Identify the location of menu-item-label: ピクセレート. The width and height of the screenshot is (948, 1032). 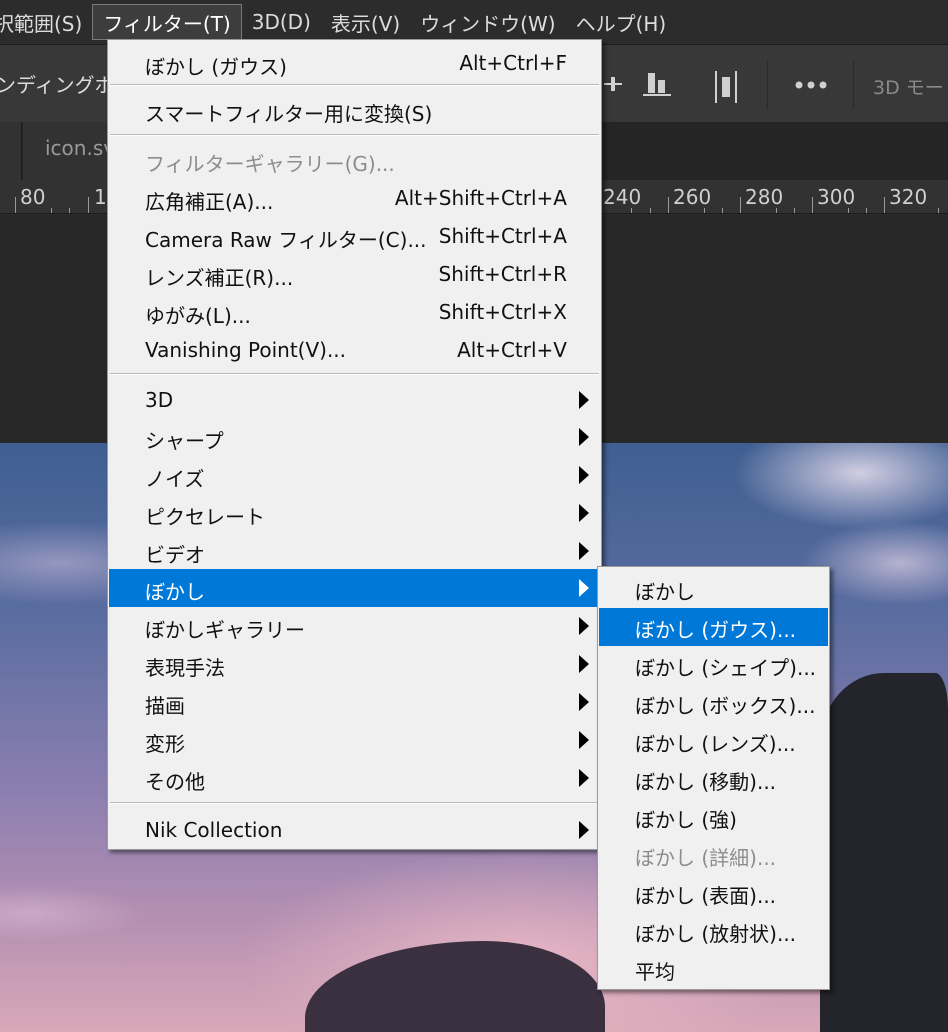
(205, 517).